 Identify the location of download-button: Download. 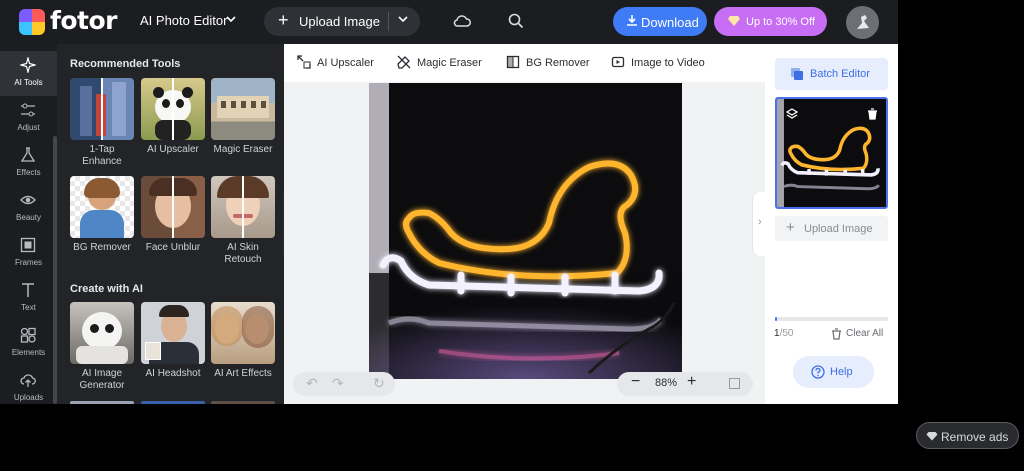
(660, 21).